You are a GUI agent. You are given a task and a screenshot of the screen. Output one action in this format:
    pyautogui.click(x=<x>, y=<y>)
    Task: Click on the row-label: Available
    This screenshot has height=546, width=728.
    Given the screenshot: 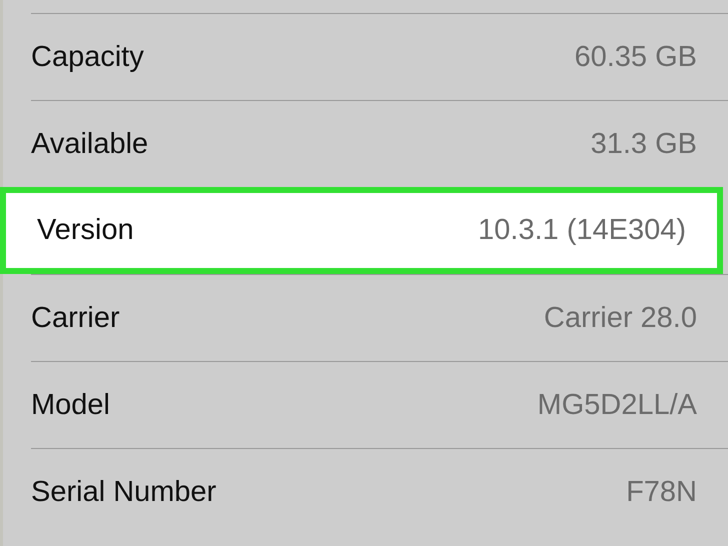 What is the action you would take?
    pyautogui.click(x=89, y=144)
    